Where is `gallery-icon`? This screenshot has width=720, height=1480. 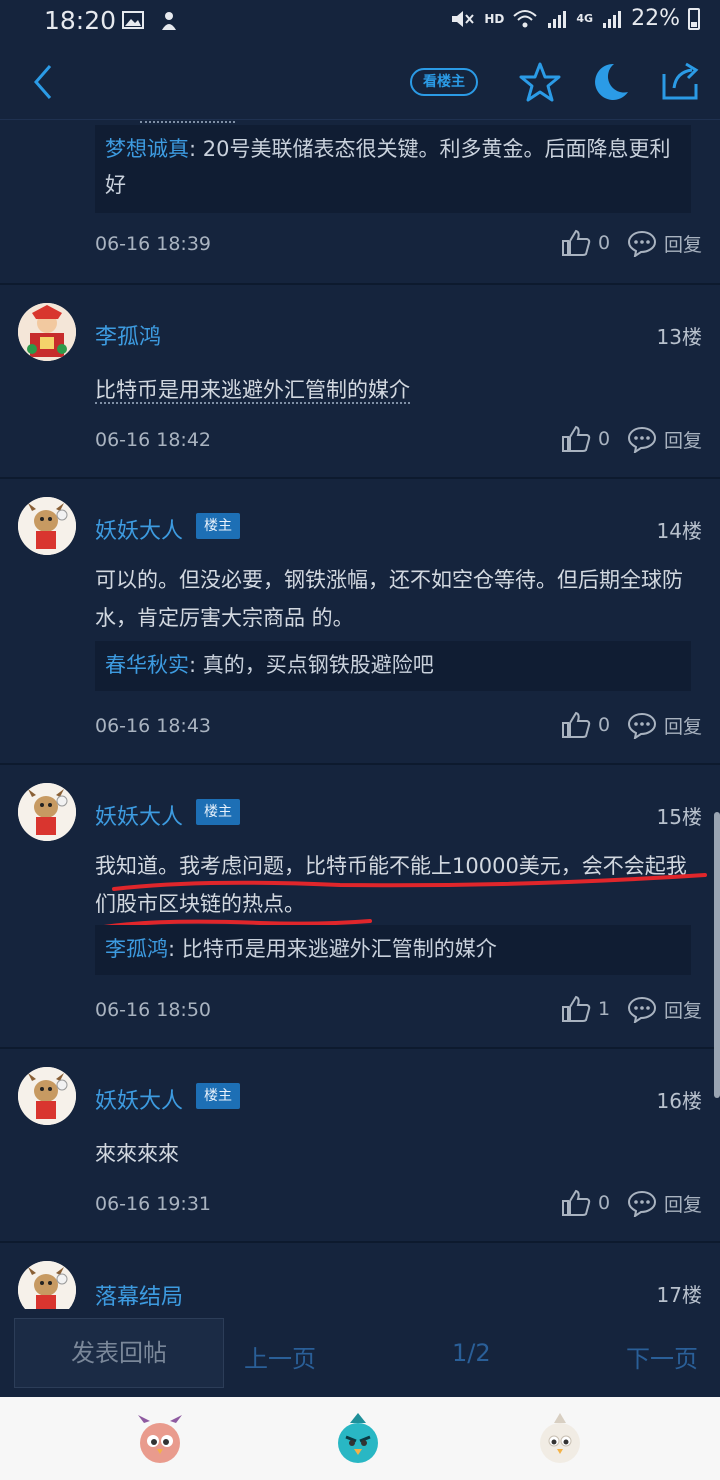 gallery-icon is located at coordinates (133, 20).